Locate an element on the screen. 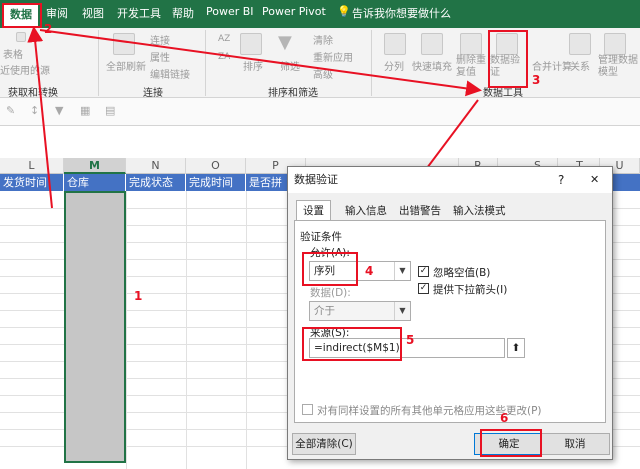 The width and height of the screenshot is (640, 469). data-value: 介于 is located at coordinates (324, 311).